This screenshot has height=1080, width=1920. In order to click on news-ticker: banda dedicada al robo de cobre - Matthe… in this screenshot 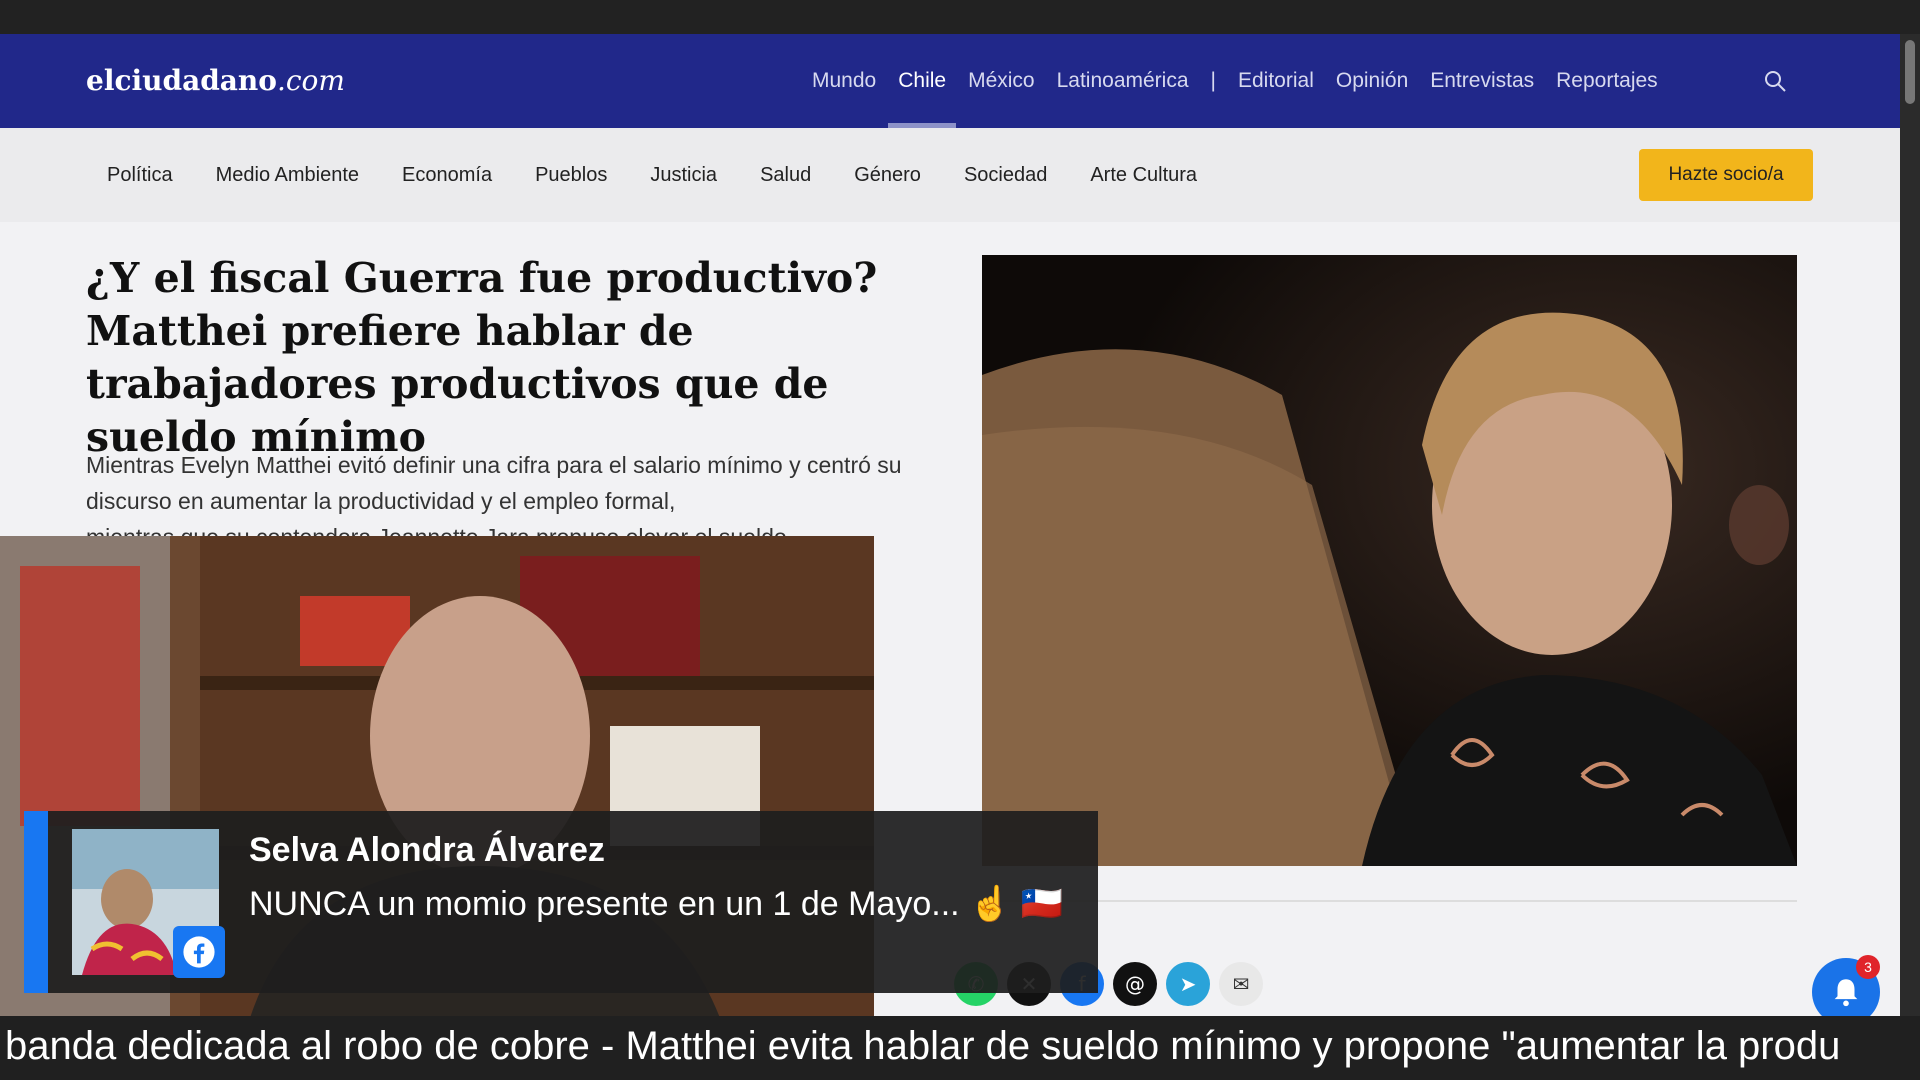, I will do `click(960, 1048)`.